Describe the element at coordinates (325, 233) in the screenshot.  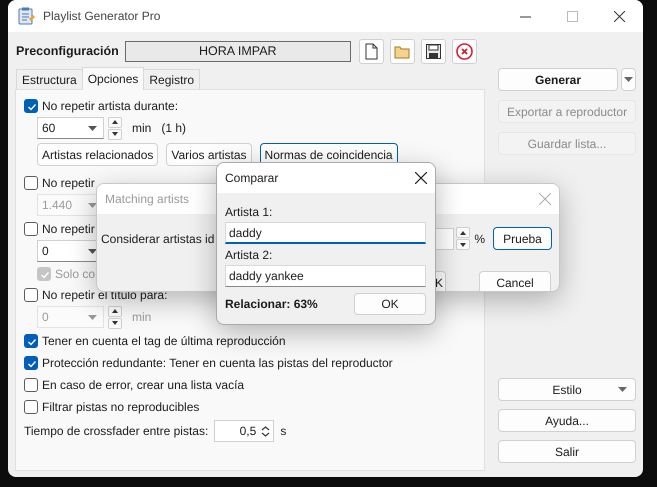
I see `artist-field: daddy` at that location.